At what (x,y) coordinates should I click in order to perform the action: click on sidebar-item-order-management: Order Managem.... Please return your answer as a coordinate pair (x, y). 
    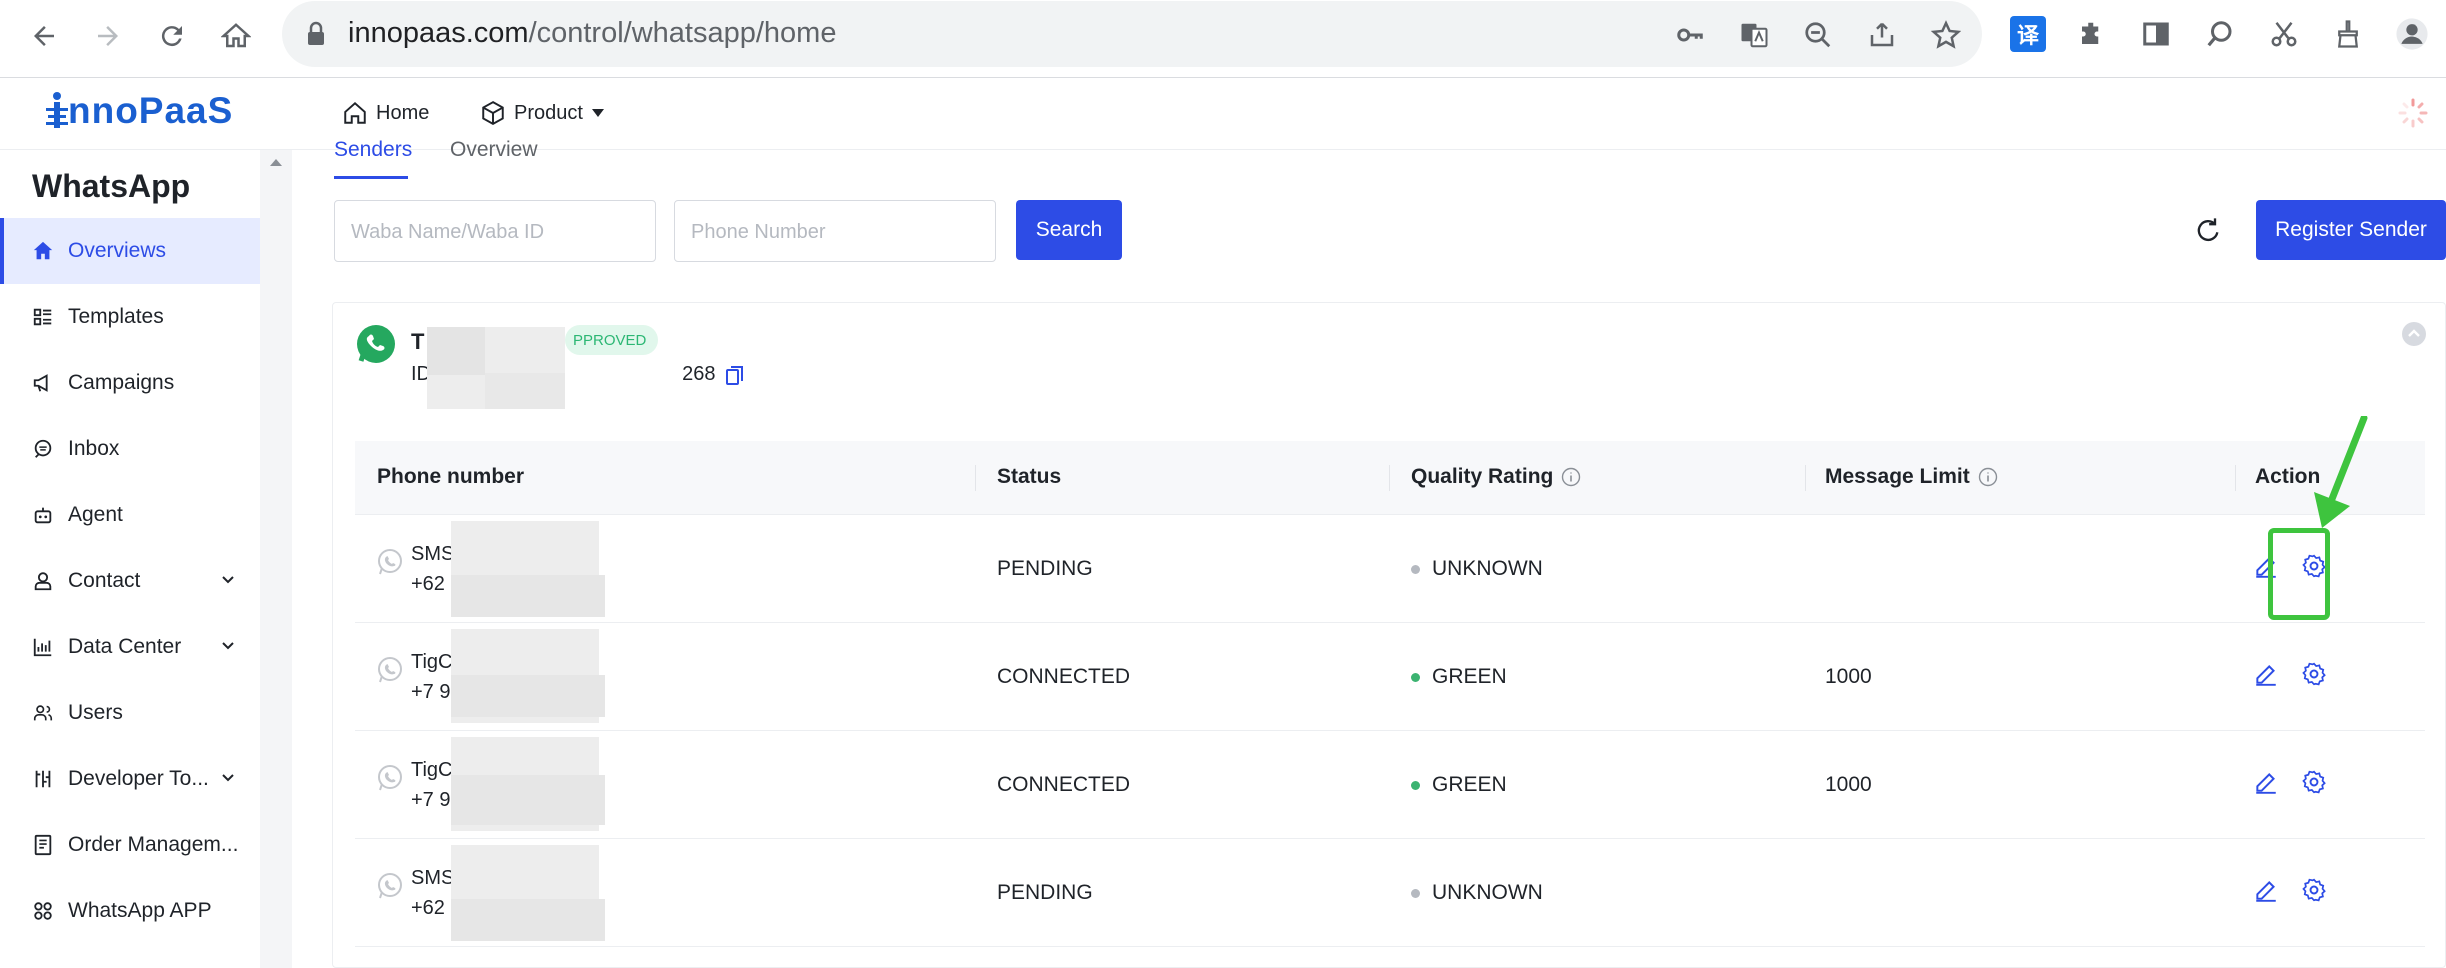
    Looking at the image, I should click on (130, 845).